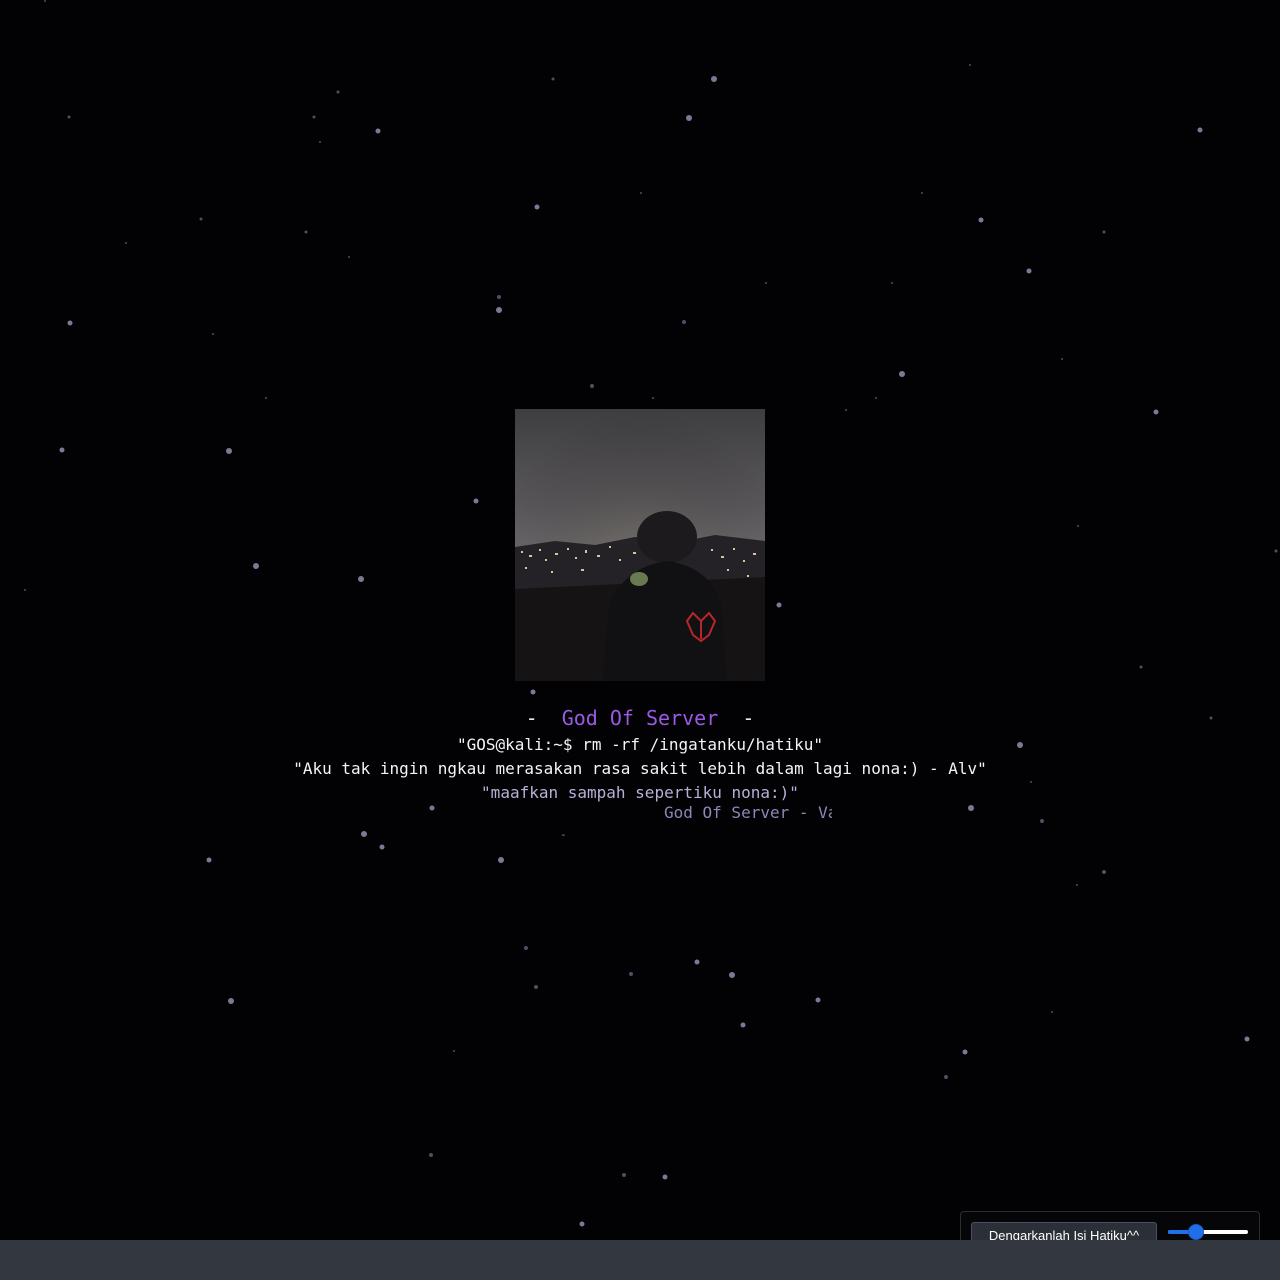  I want to click on site-name: God Of Server, so click(640, 718).